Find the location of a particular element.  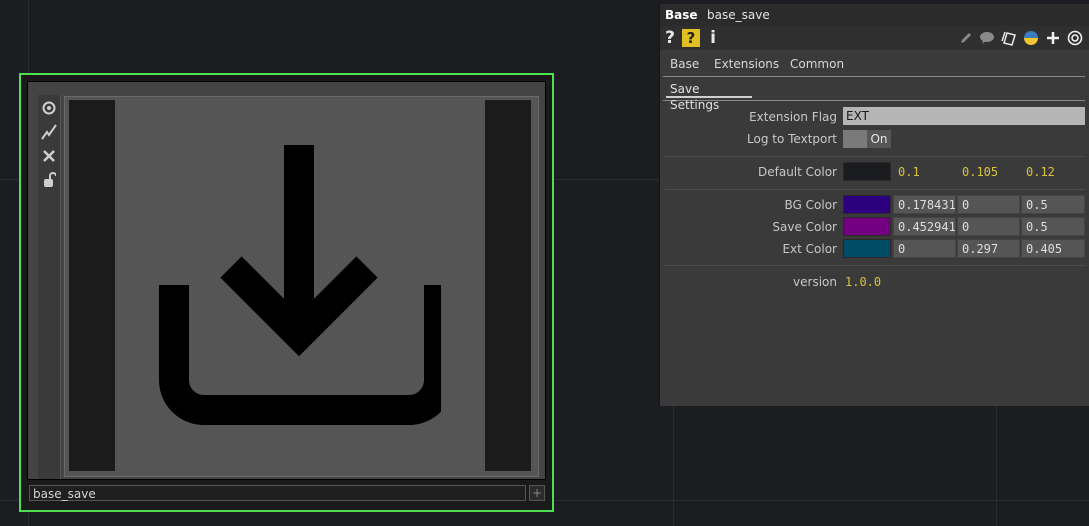

page-tabs: Base Extensions Common is located at coordinates (874, 63).